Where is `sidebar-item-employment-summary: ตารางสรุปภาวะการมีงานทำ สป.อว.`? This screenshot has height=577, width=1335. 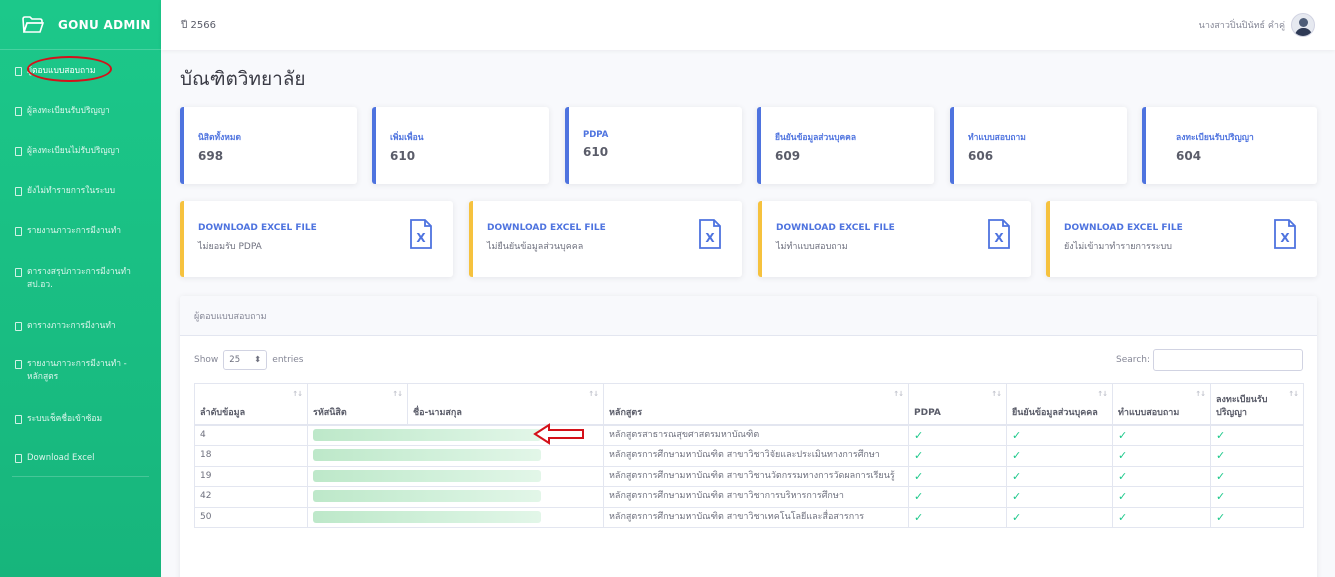 sidebar-item-employment-summary: ตารางสรุปภาวะการมีงานทำ สป.อว. is located at coordinates (75, 279).